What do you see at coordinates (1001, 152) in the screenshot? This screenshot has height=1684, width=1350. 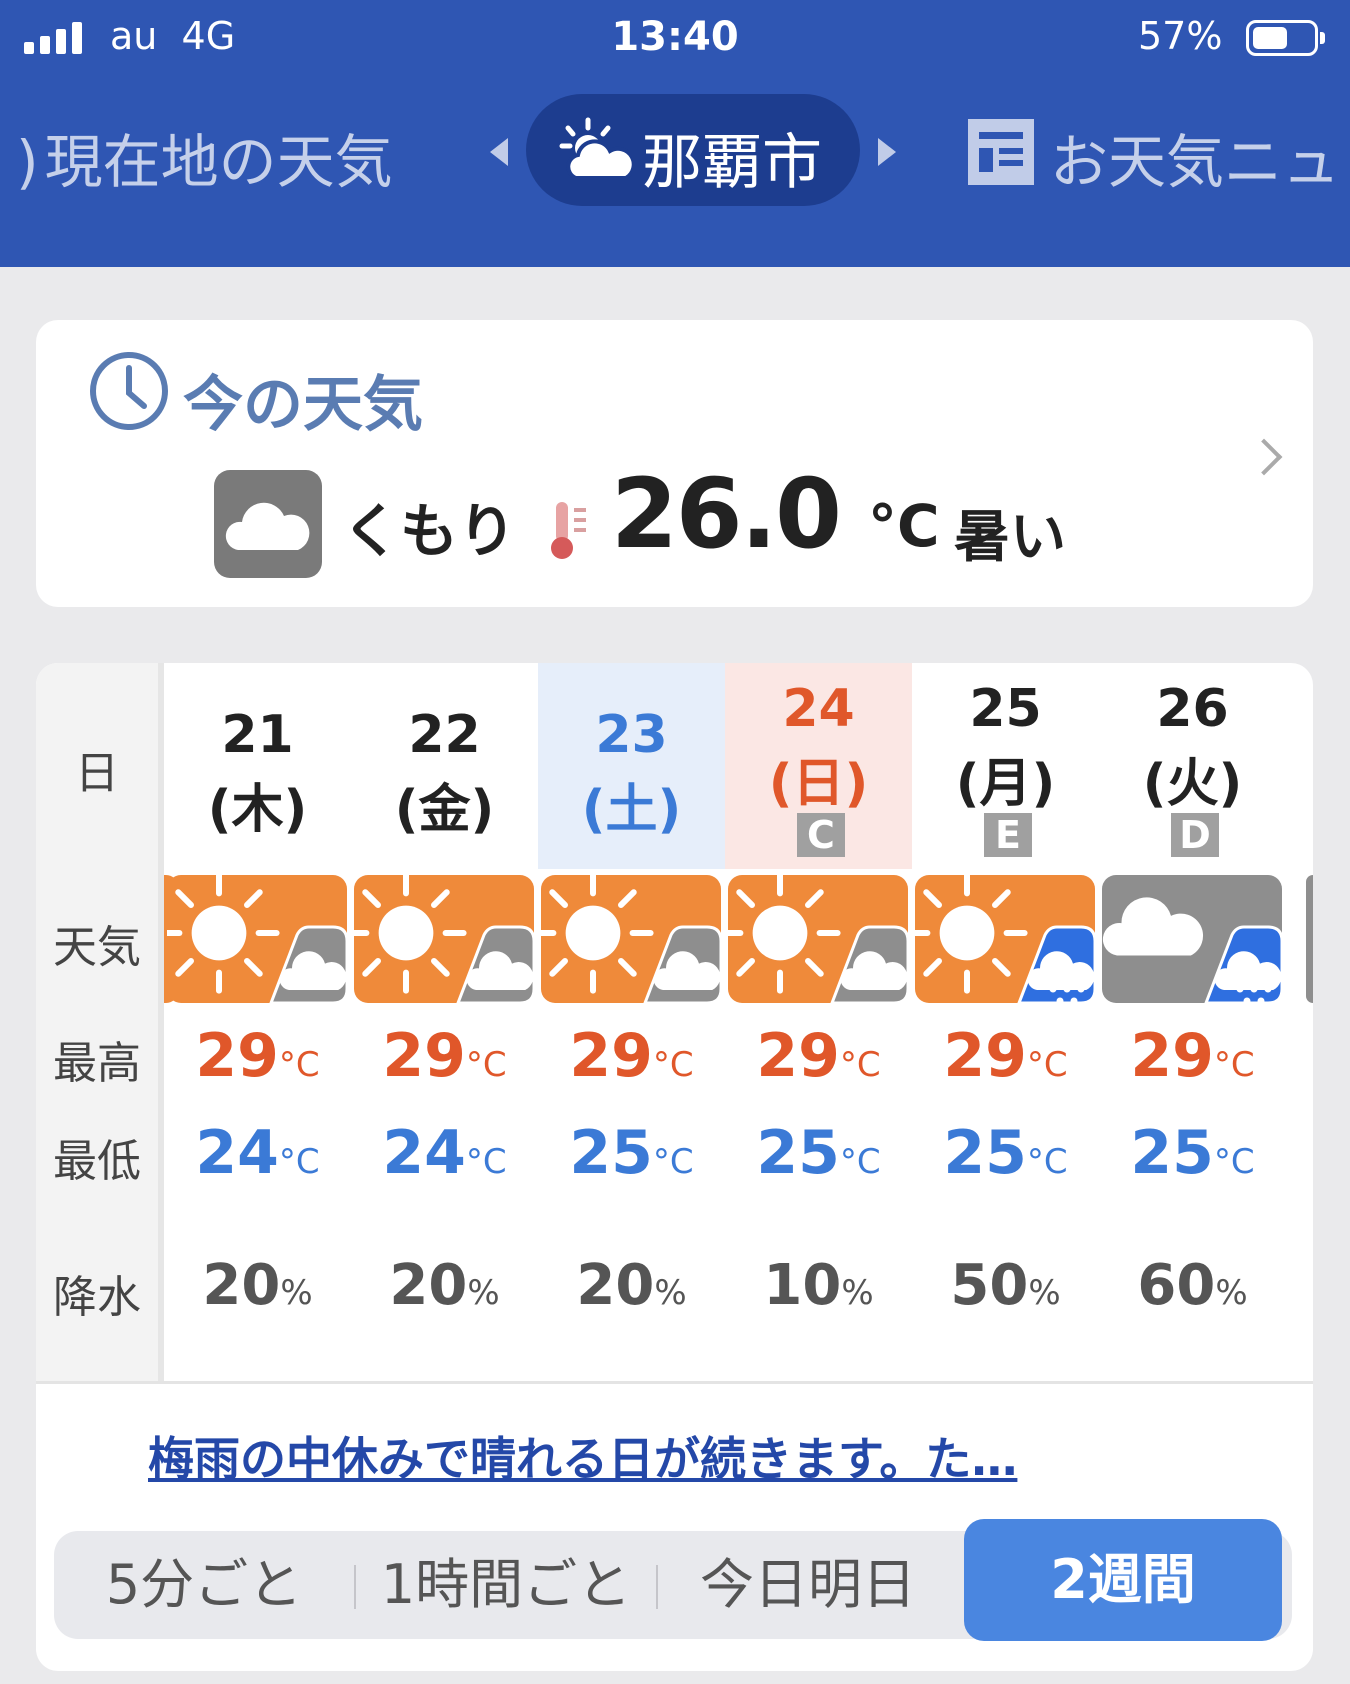 I see `news-icon` at bounding box center [1001, 152].